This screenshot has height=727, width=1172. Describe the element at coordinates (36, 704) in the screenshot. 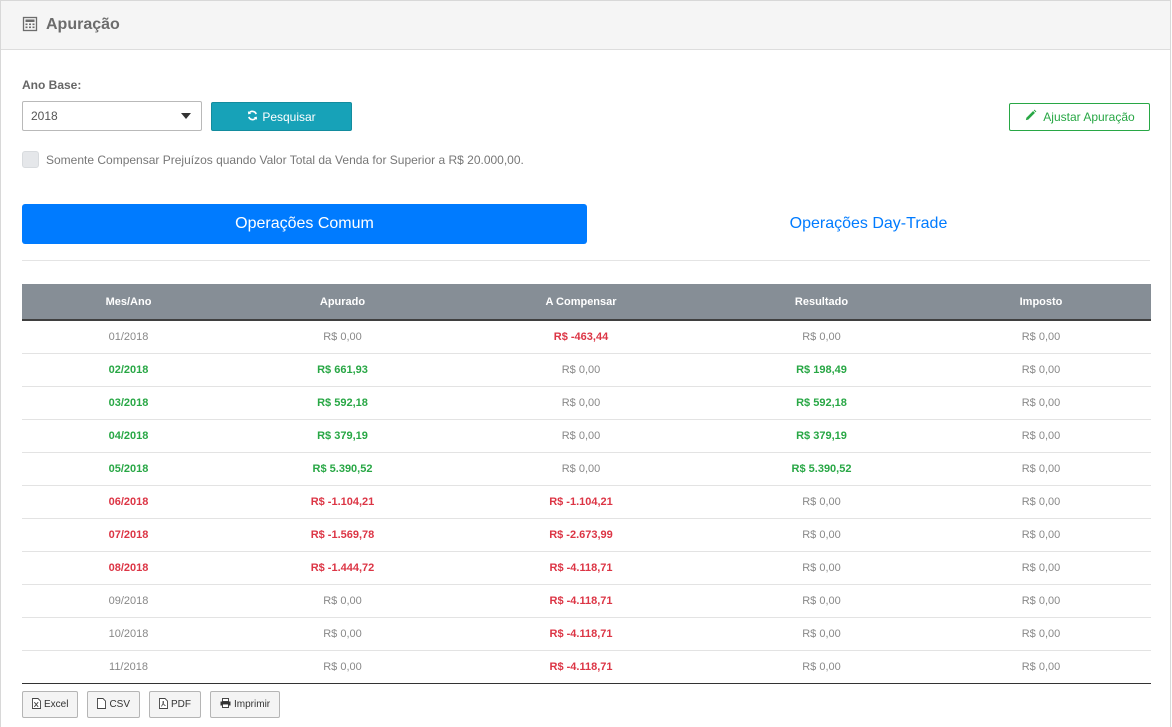

I see `file-excel-icon` at that location.